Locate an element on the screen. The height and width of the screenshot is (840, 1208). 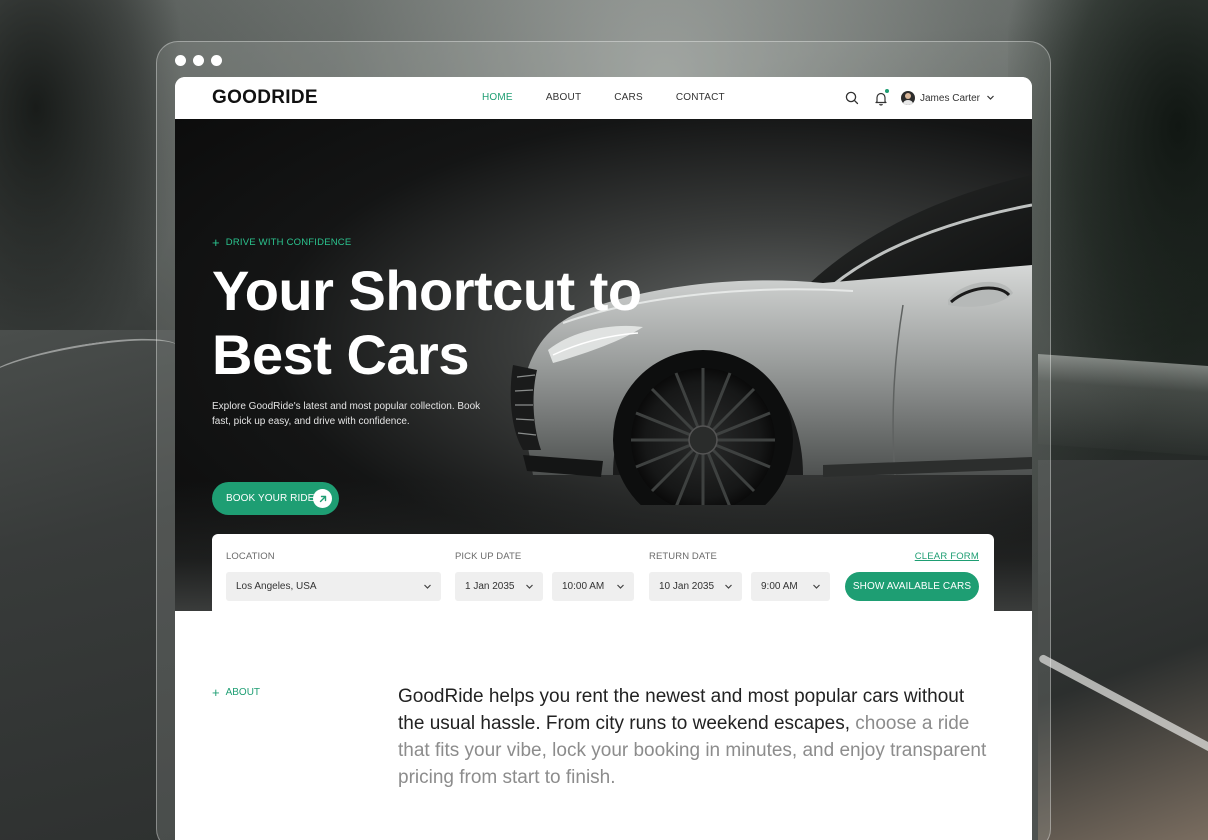
return-date-value: 10 Jan 2035 is located at coordinates (687, 586).